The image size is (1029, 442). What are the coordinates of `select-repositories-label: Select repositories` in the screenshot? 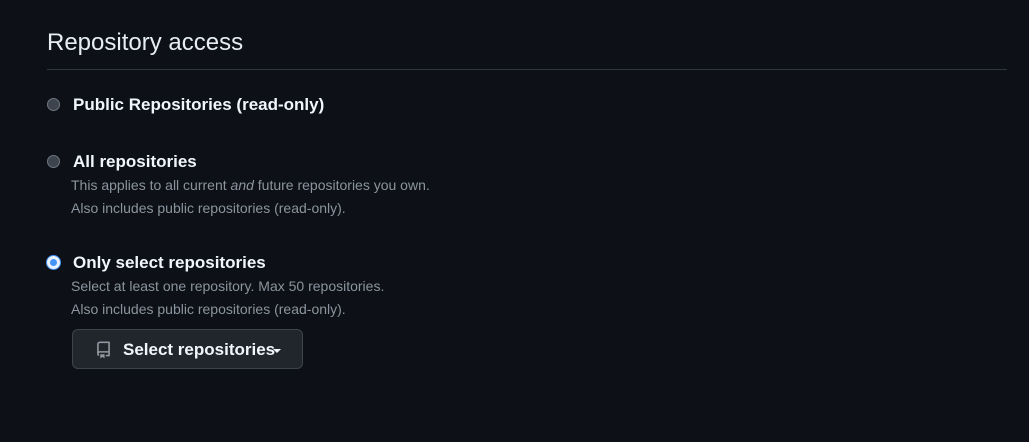 It's located at (199, 349).